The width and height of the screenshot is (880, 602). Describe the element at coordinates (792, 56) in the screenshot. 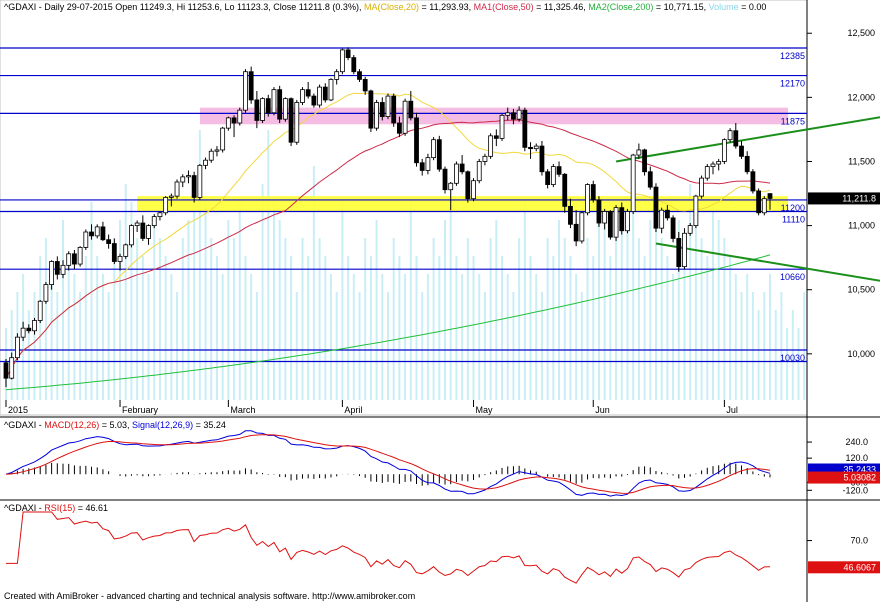

I see `level-label: 12385` at that location.